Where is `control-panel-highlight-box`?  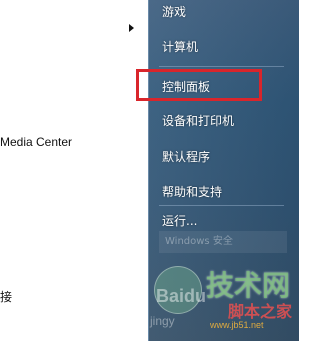
control-panel-highlight-box is located at coordinates (199, 85).